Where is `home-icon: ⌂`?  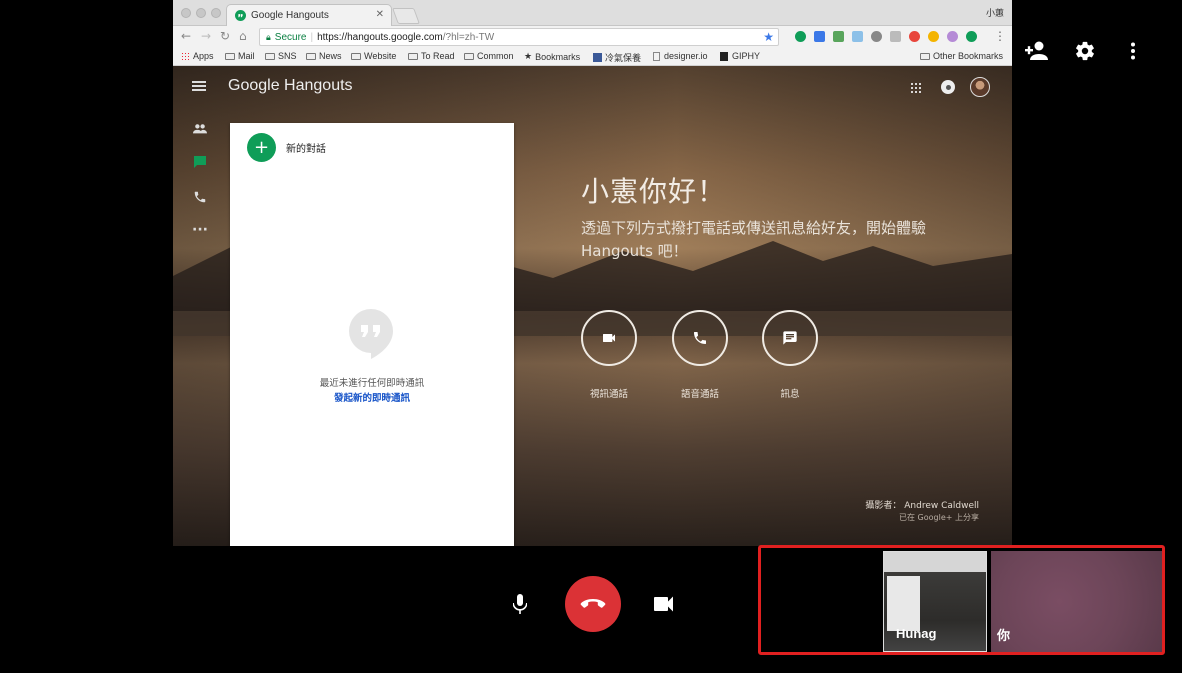 home-icon: ⌂ is located at coordinates (243, 36).